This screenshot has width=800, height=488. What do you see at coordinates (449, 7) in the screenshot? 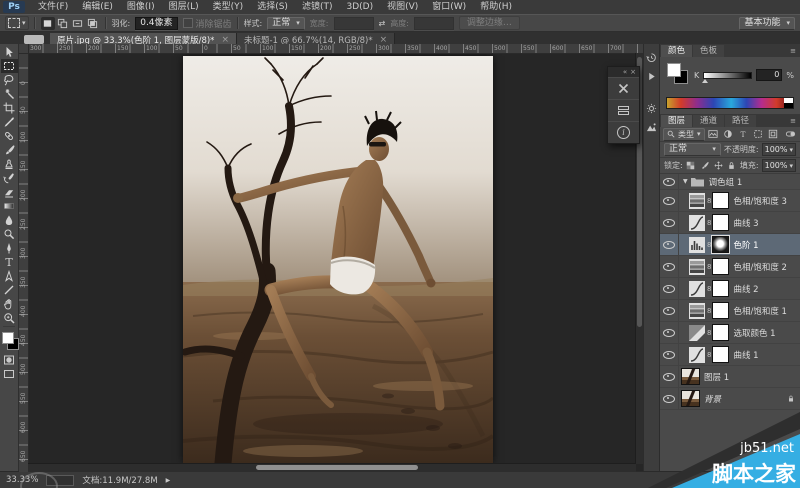
I see `menu-item: 窗口(W)` at bounding box center [449, 7].